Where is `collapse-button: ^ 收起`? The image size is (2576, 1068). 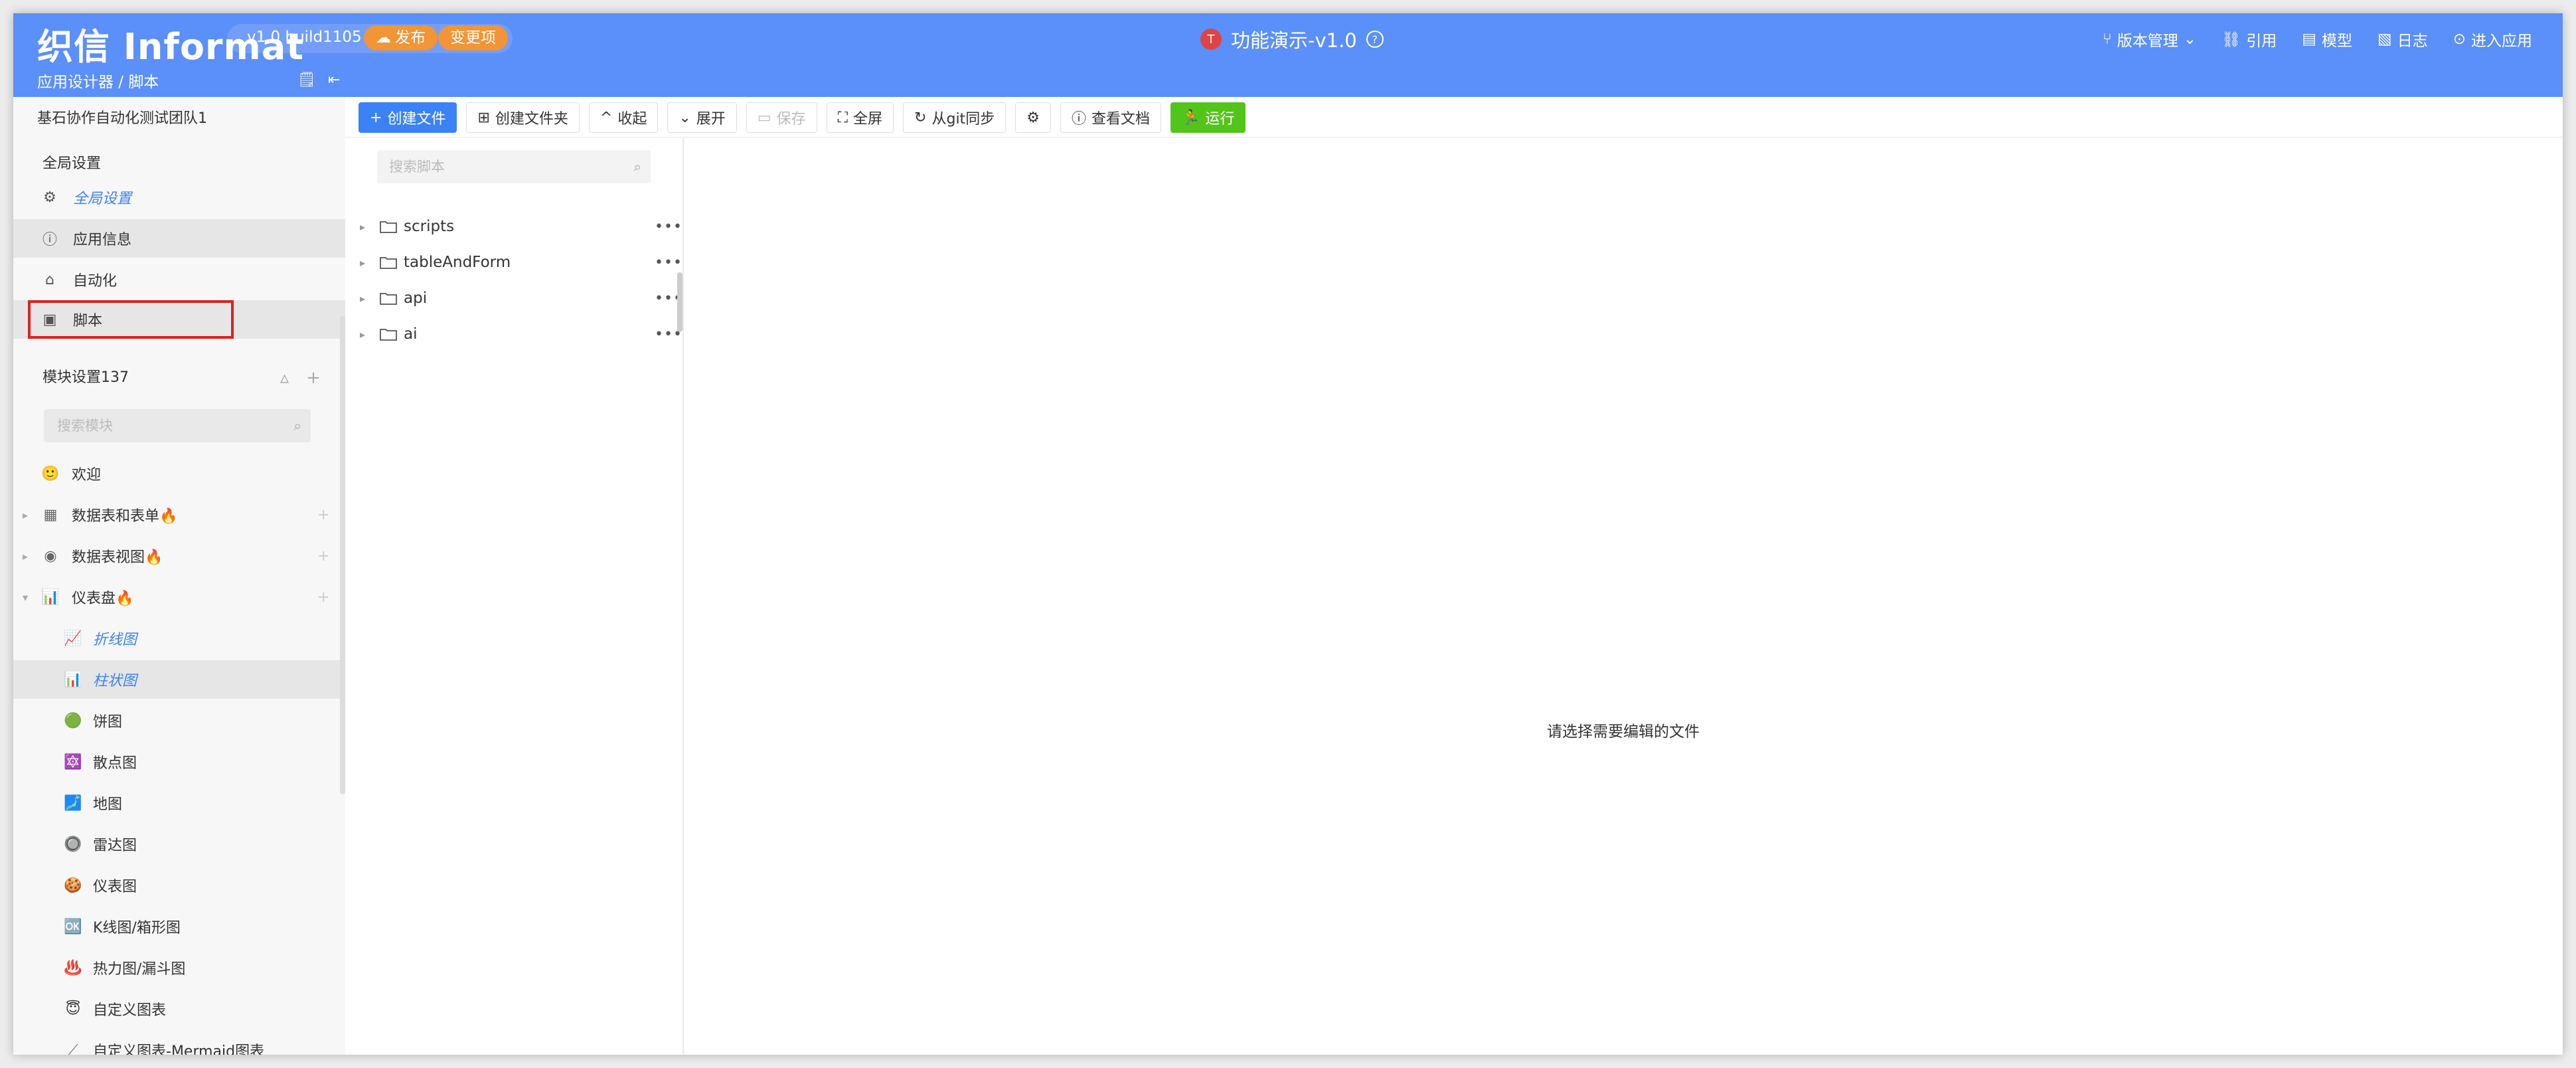
collapse-button: ^ 收起 is located at coordinates (623, 117).